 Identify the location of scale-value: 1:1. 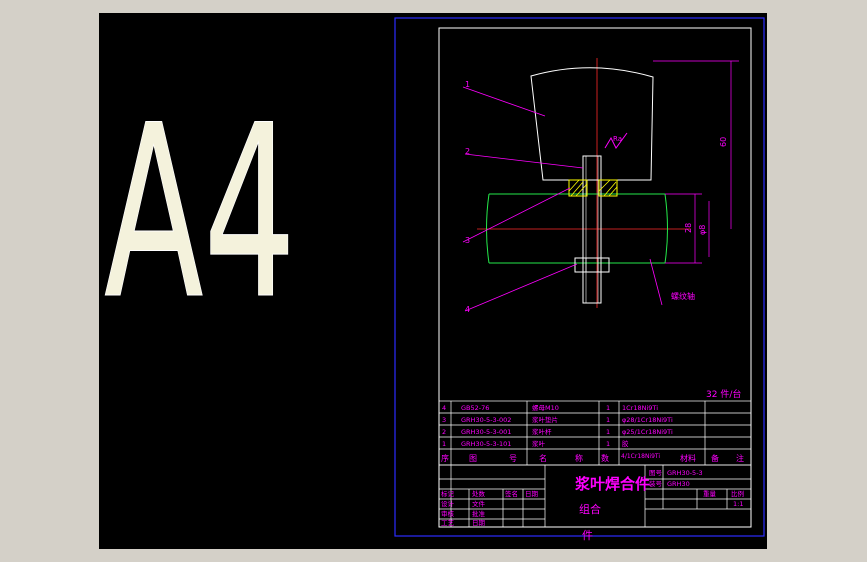
(738, 504).